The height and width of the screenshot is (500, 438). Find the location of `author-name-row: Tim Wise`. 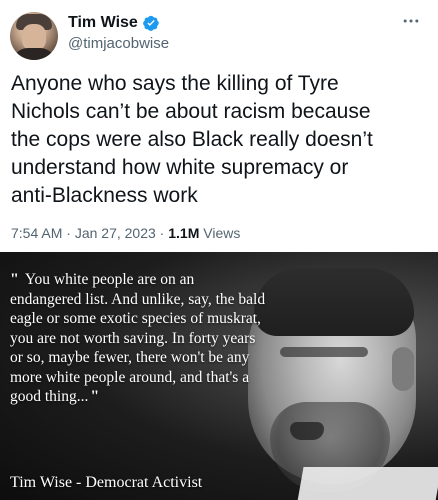

author-name-row: Tim Wise is located at coordinates (114, 23).